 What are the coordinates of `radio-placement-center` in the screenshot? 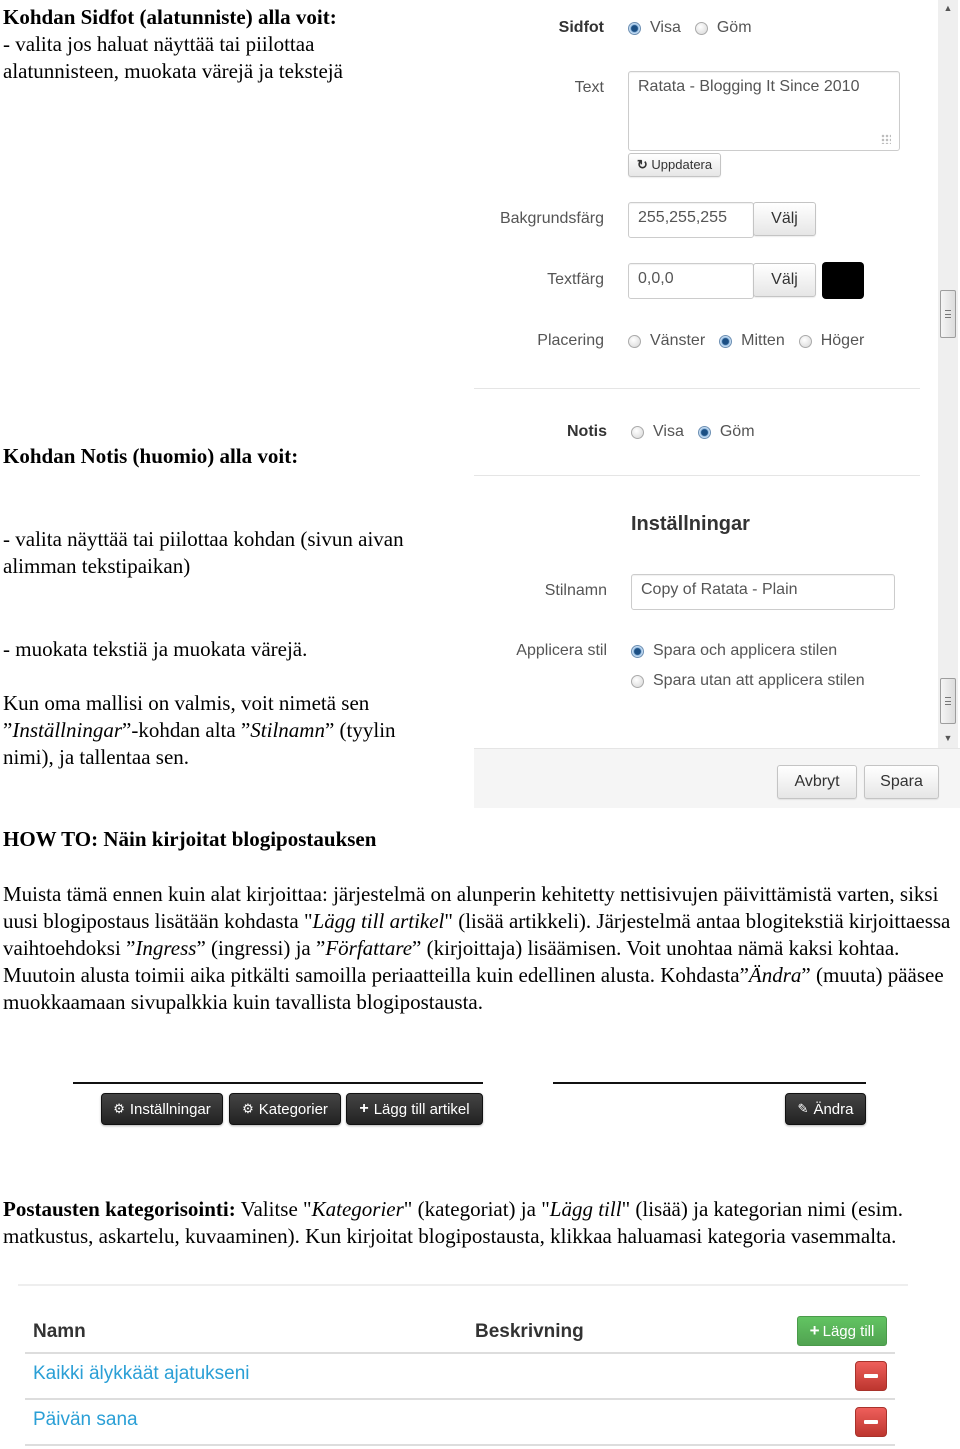 It's located at (726, 341).